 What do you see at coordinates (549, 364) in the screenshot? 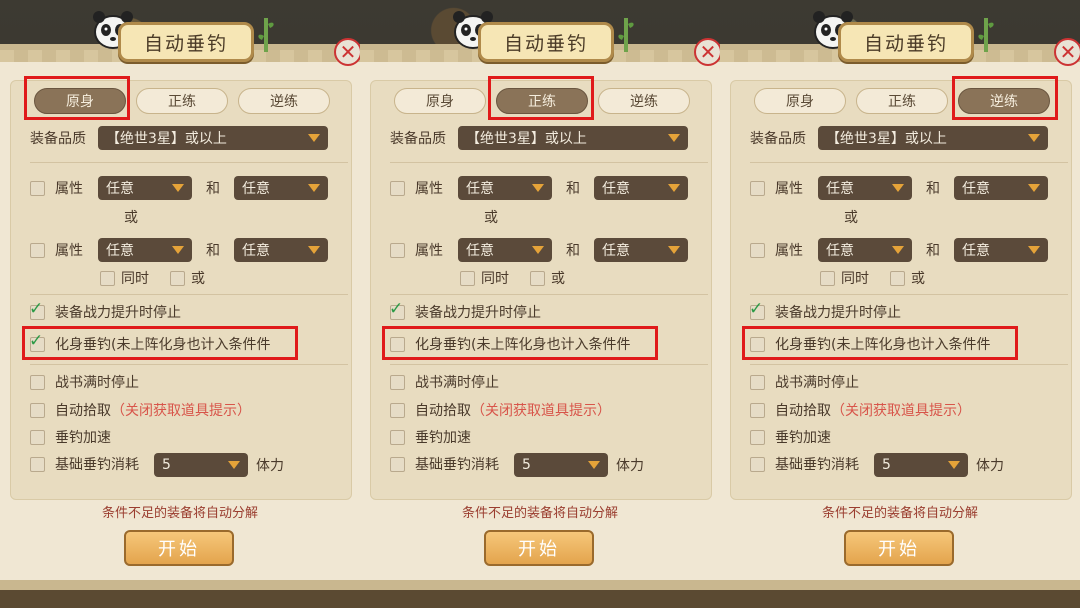
I see `divider` at bounding box center [549, 364].